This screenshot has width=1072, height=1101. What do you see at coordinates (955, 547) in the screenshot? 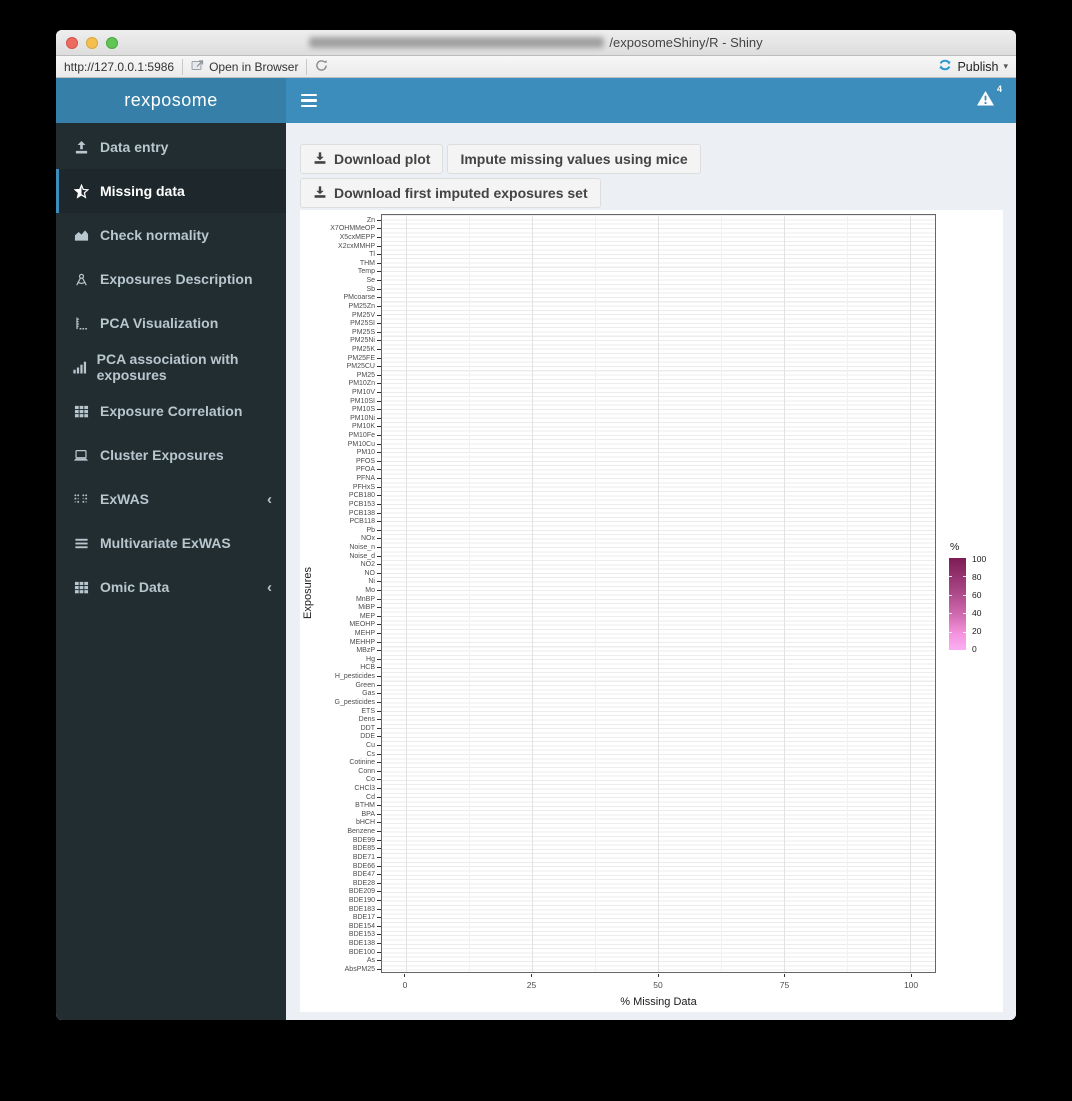
I see `legend-title: %` at bounding box center [955, 547].